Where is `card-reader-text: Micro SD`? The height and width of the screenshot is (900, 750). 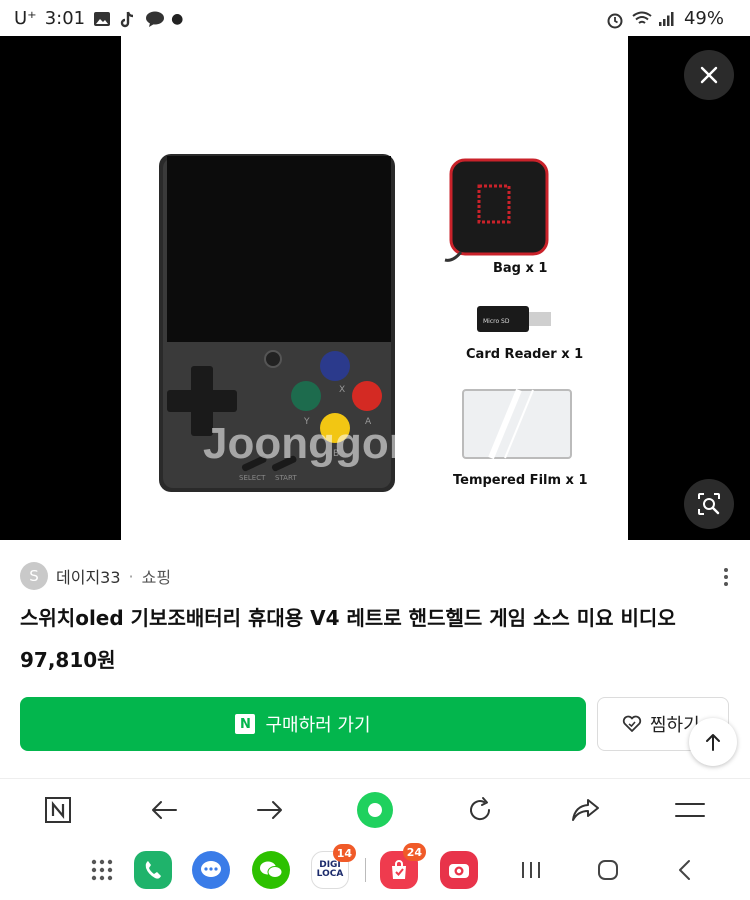
card-reader-text: Micro SD is located at coordinates (496, 321).